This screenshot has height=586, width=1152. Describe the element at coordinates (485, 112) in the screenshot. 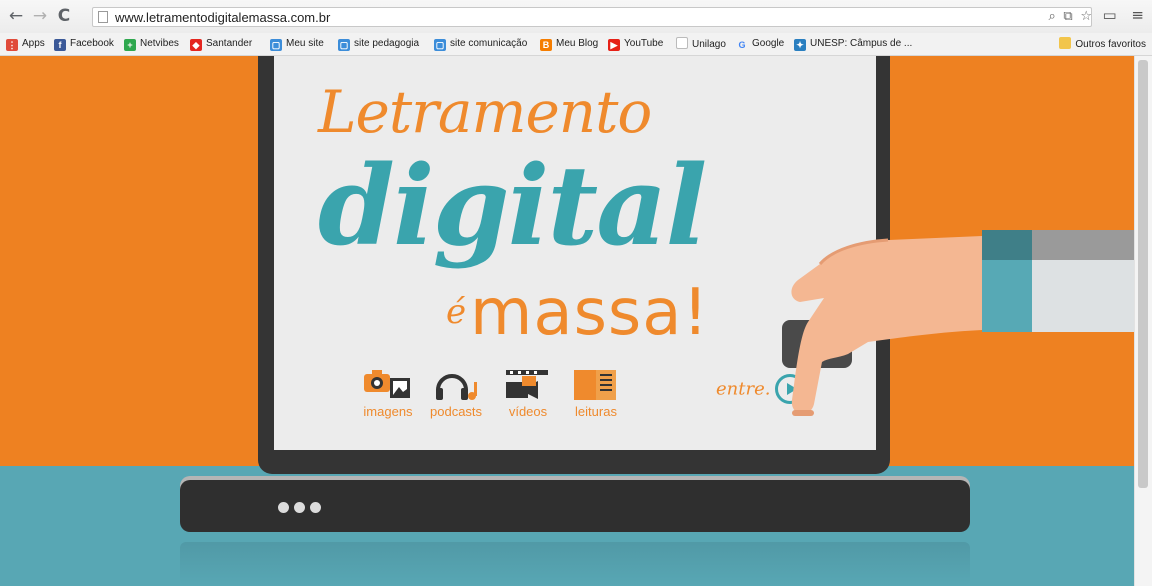

I see `logo-letramento: Letramento` at that location.